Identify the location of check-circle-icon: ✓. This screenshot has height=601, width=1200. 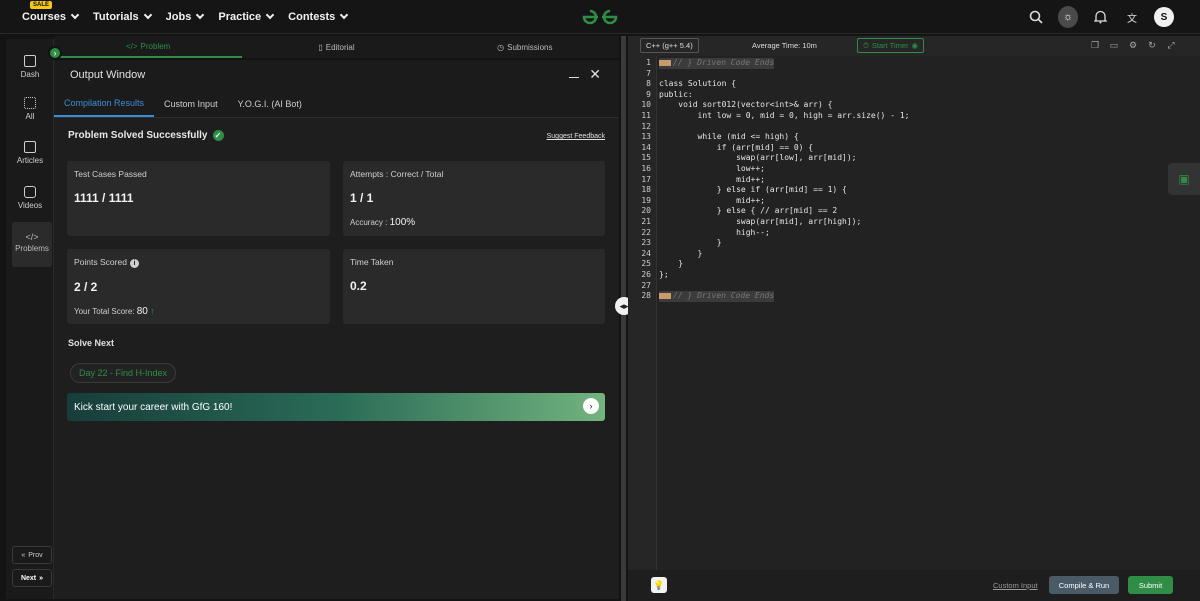
(218, 135).